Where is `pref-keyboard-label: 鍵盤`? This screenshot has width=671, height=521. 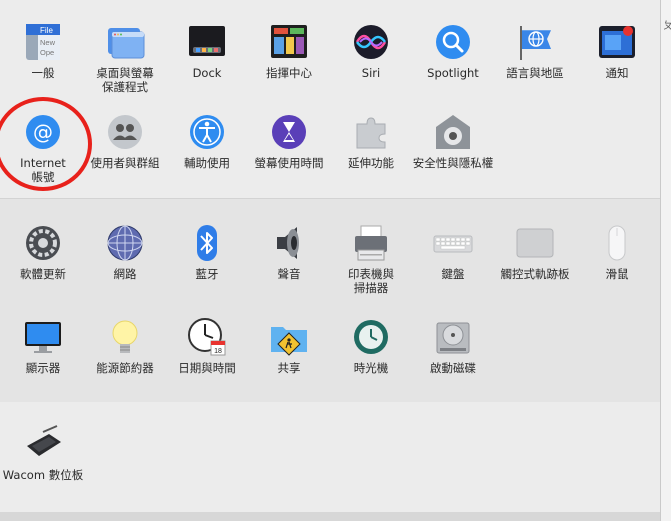 pref-keyboard-label: 鍵盤 is located at coordinates (453, 274).